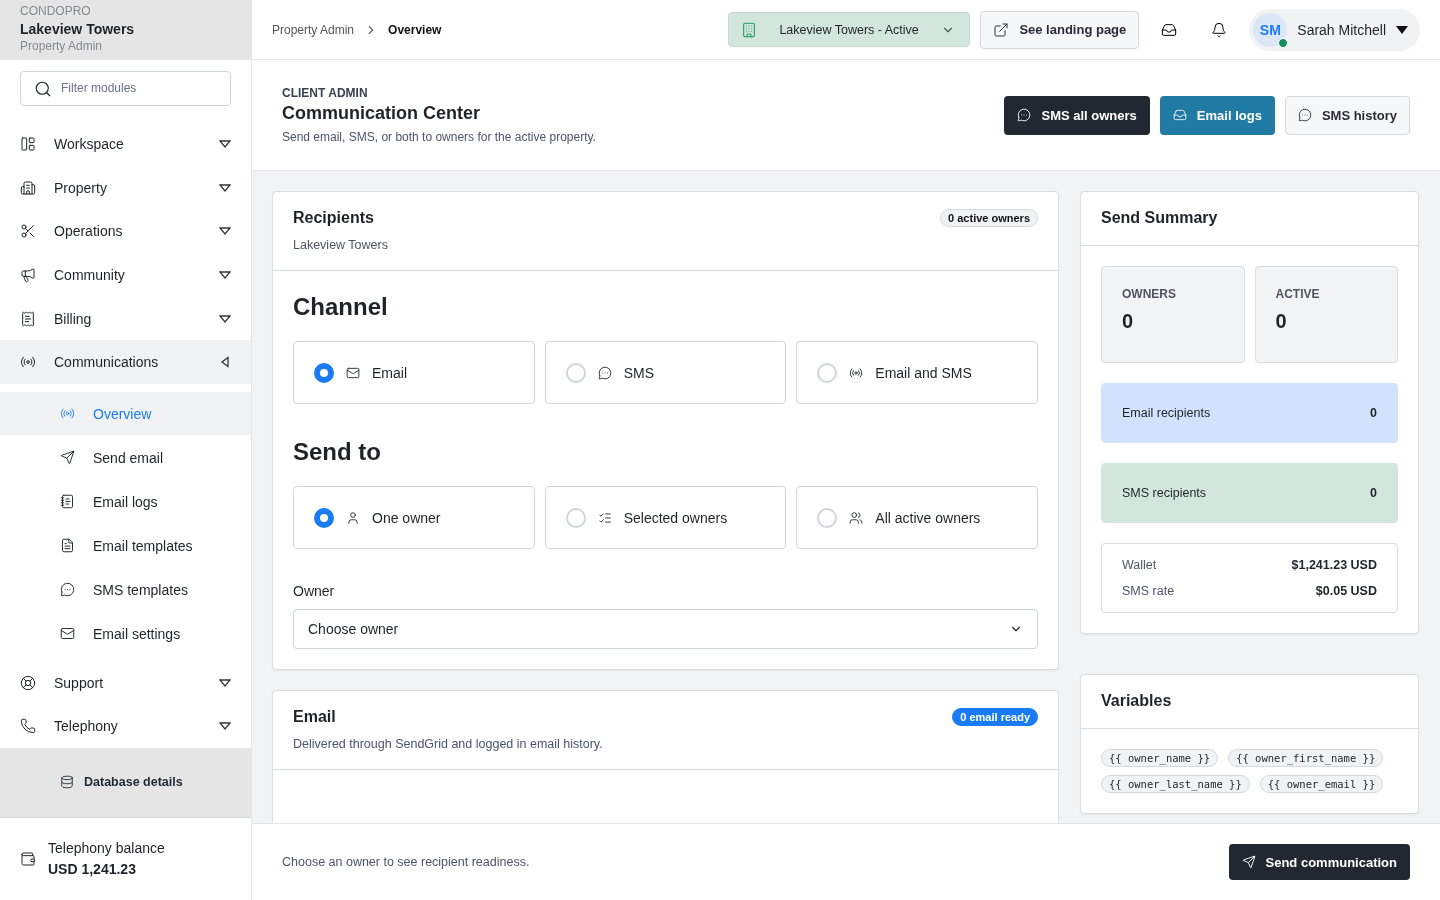 The image size is (1440, 900). What do you see at coordinates (125, 501) in the screenshot?
I see `nav-subitem: Email logs` at bounding box center [125, 501].